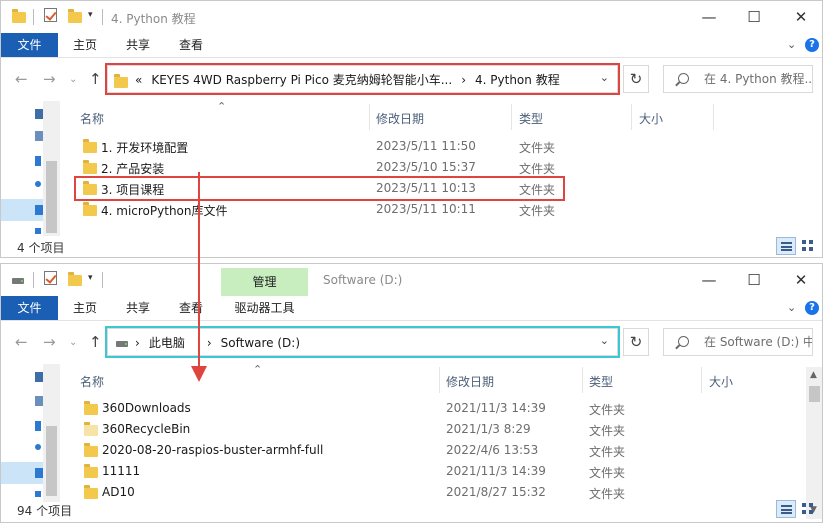 The height and width of the screenshot is (523, 823). Describe the element at coordinates (813, 375) in the screenshot. I see `scroll-up-icon: ▲` at that location.